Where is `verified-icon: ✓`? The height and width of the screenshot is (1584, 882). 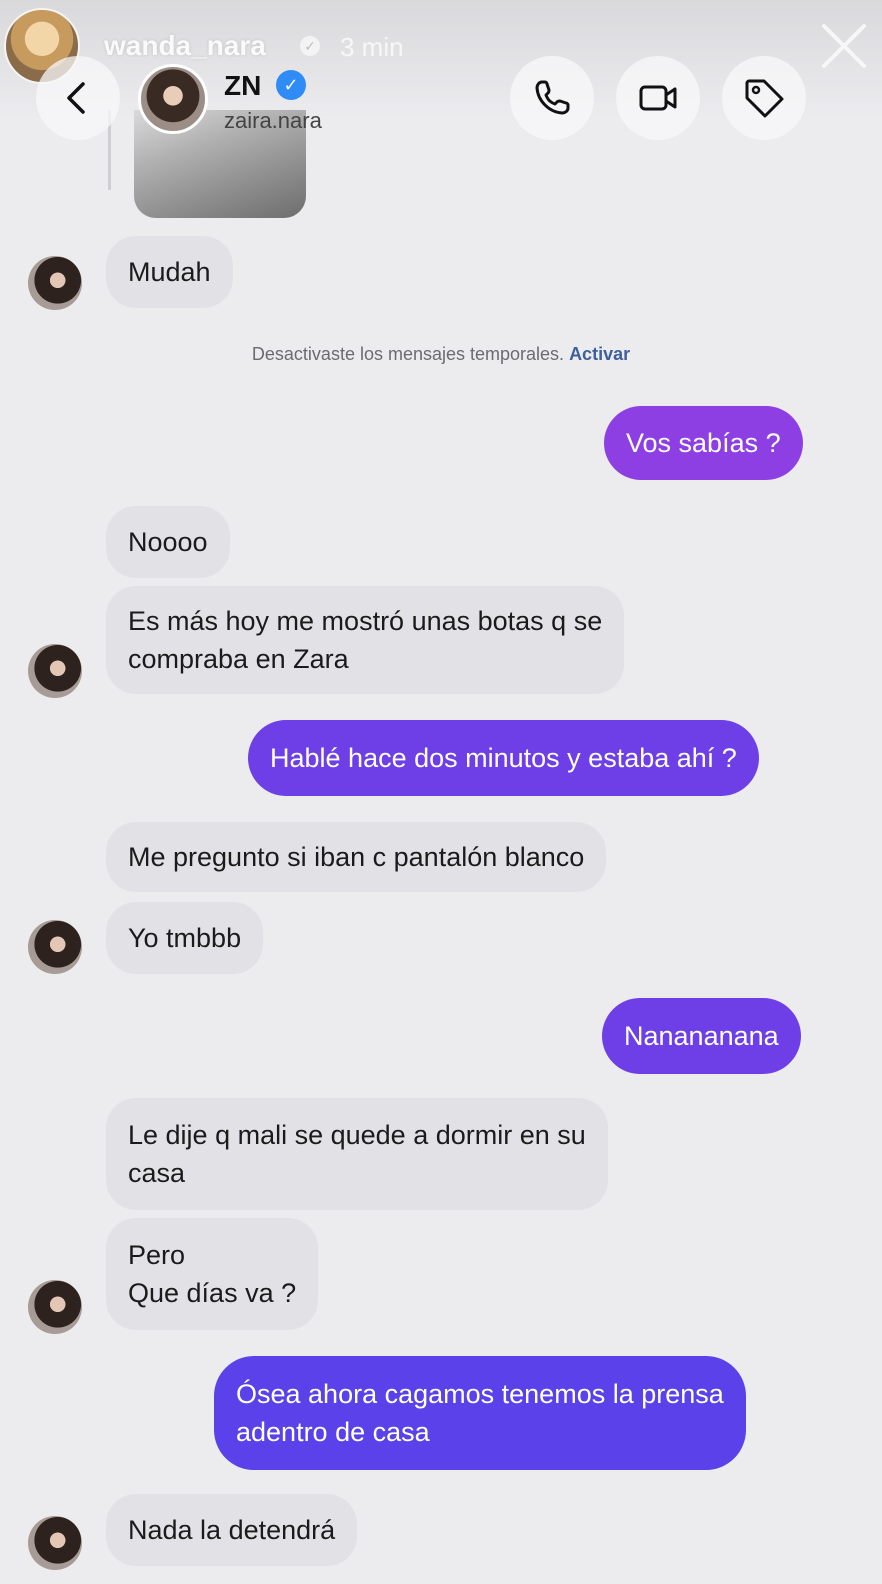
verified-icon: ✓ is located at coordinates (291, 85).